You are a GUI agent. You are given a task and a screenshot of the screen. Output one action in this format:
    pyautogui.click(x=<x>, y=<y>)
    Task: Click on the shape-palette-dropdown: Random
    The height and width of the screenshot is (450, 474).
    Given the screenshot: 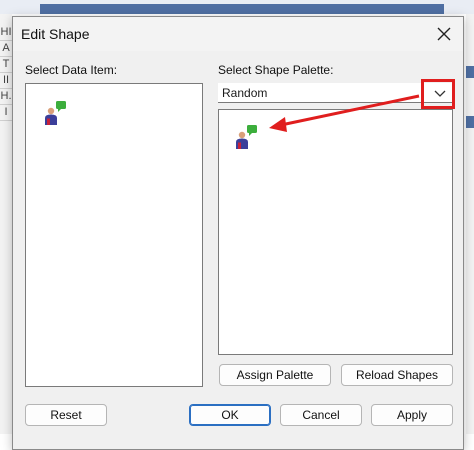 What is the action you would take?
    pyautogui.click(x=335, y=93)
    